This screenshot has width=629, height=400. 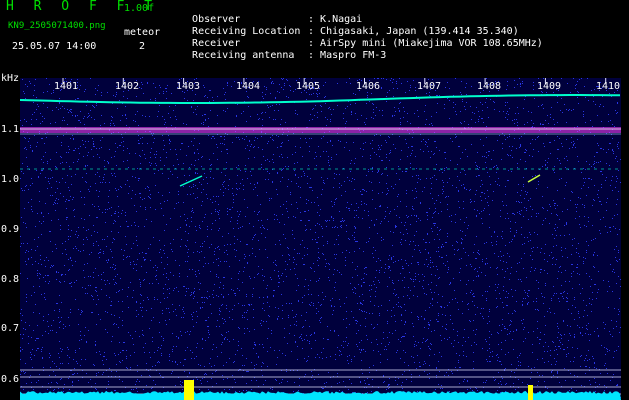 I want to click on x-tick-label: 1403, so click(x=188, y=86).